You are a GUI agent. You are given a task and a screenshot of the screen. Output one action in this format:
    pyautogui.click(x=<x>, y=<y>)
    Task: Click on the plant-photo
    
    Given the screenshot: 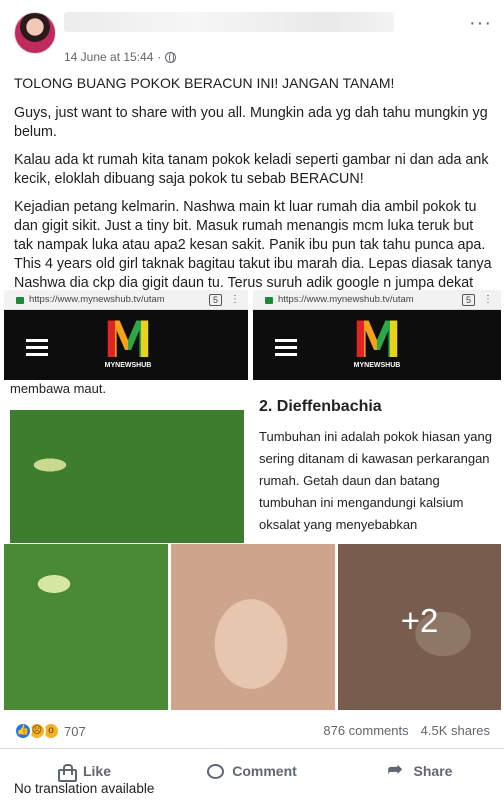 What is the action you would take?
    pyautogui.click(x=86, y=627)
    